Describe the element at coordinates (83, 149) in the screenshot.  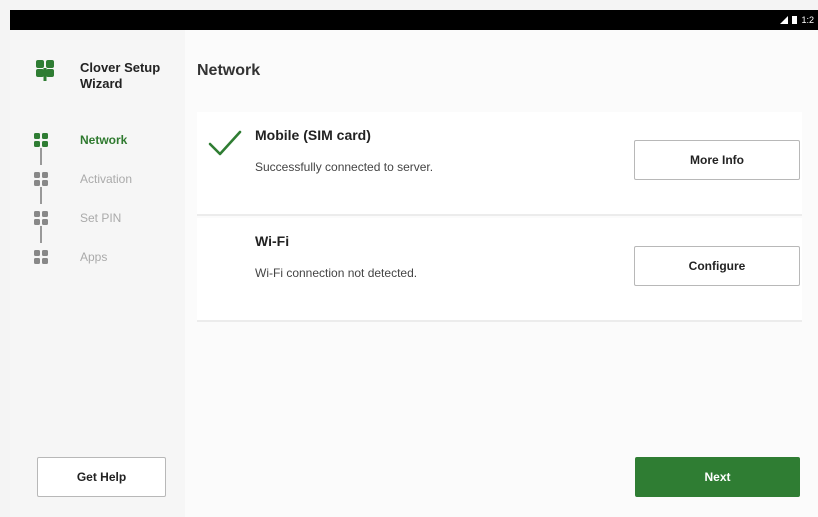
I see `step-network: Network` at that location.